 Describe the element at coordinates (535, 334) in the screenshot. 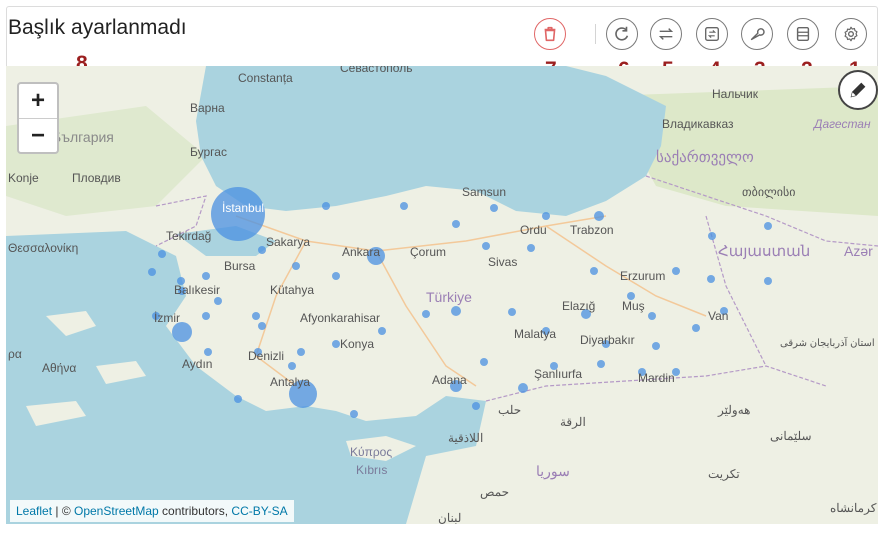

I see `label-malatya: Malatya` at that location.